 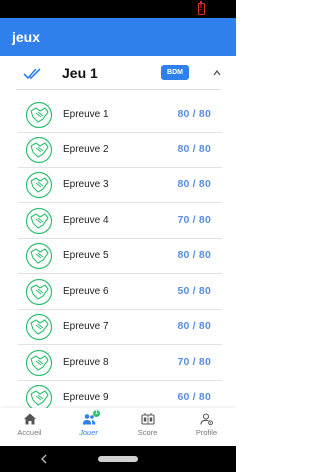 I want to click on nav-label-jouer: Jouer, so click(x=88, y=432).